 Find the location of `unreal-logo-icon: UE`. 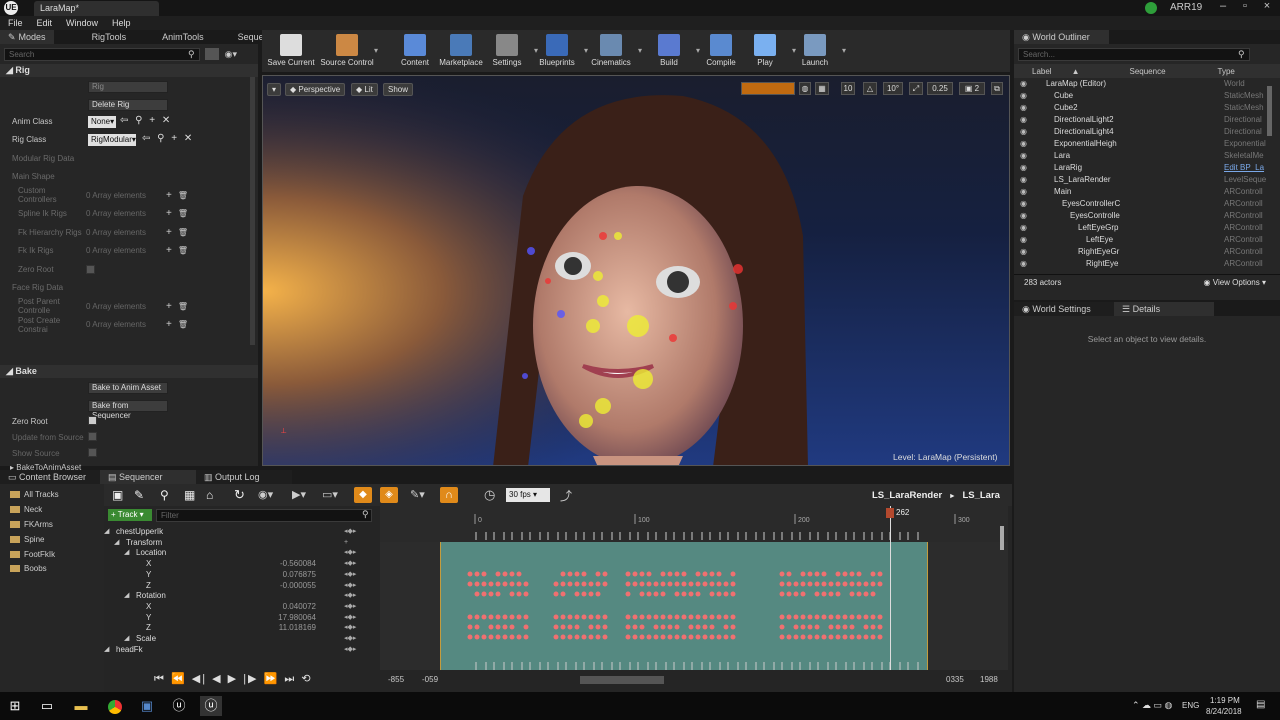

unreal-logo-icon: UE is located at coordinates (11, 8).